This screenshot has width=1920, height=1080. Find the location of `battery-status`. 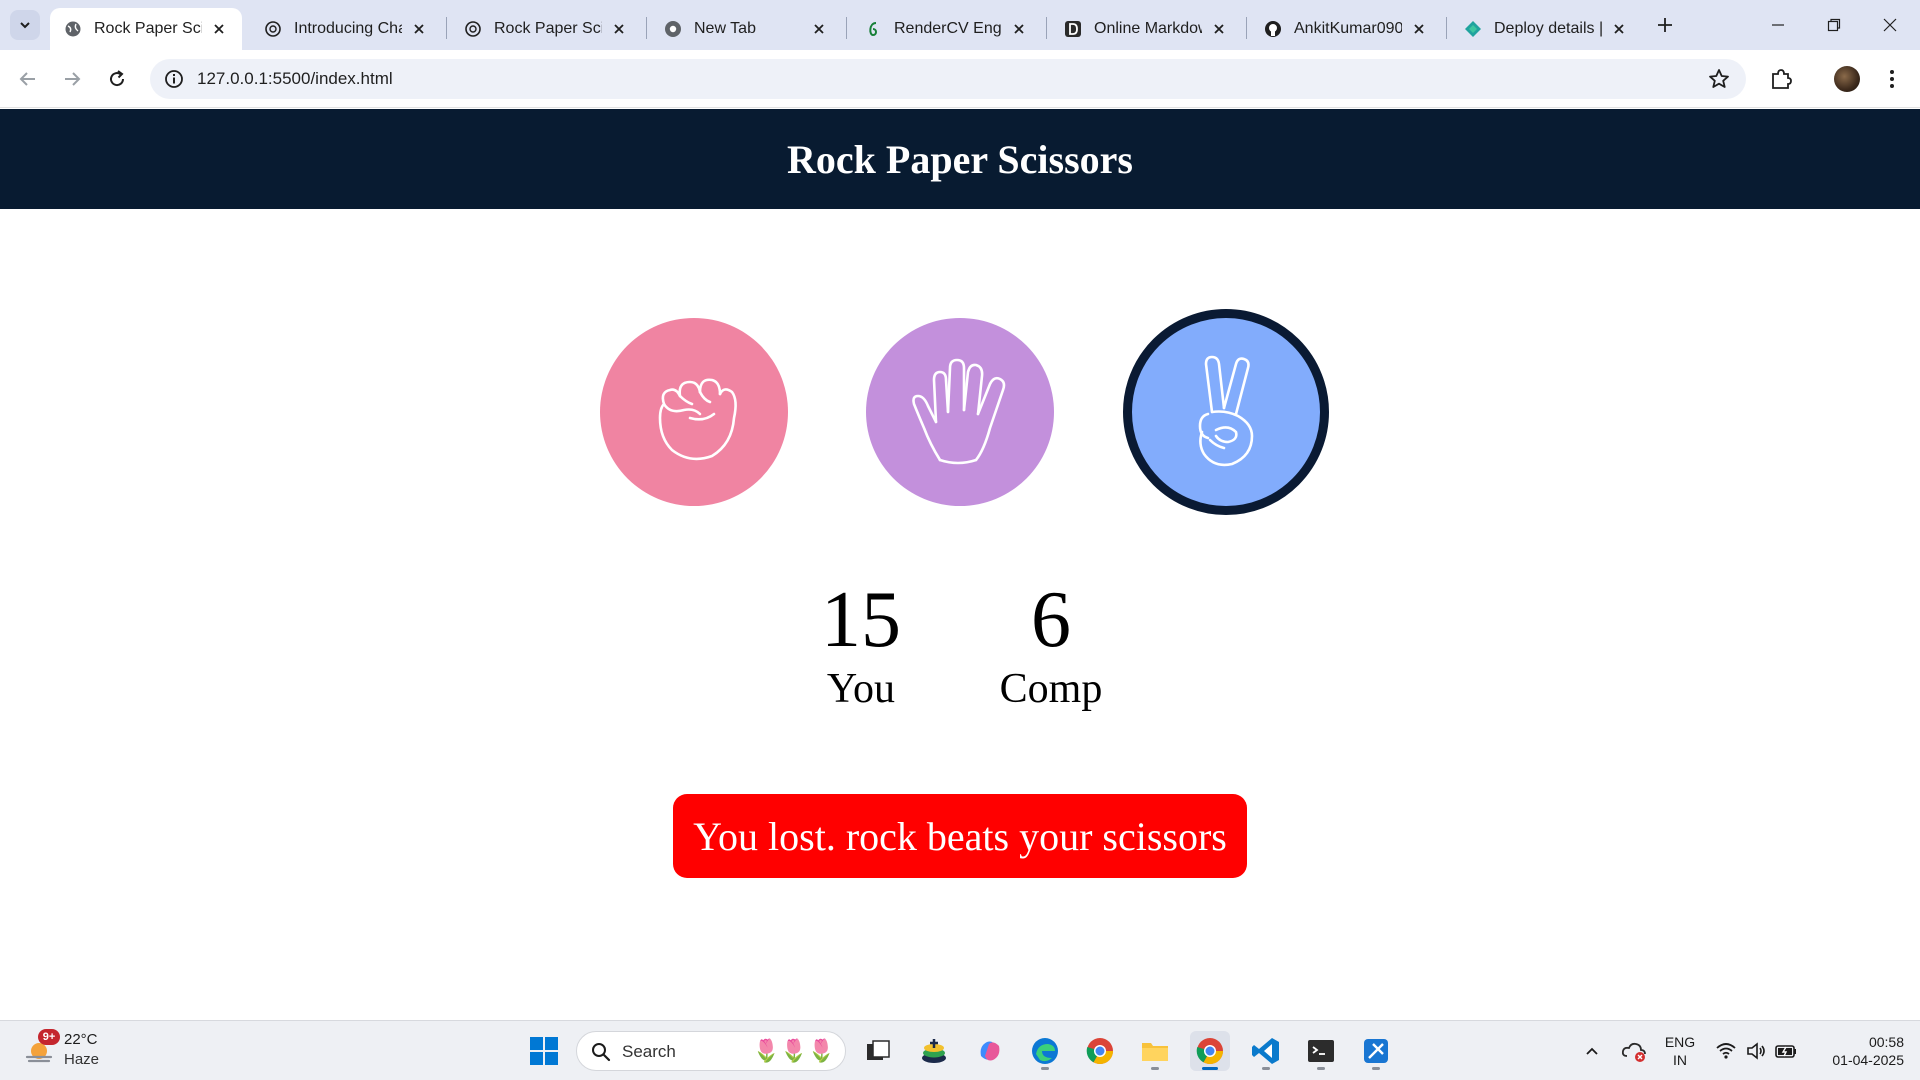

battery-status is located at coordinates (1786, 1051).